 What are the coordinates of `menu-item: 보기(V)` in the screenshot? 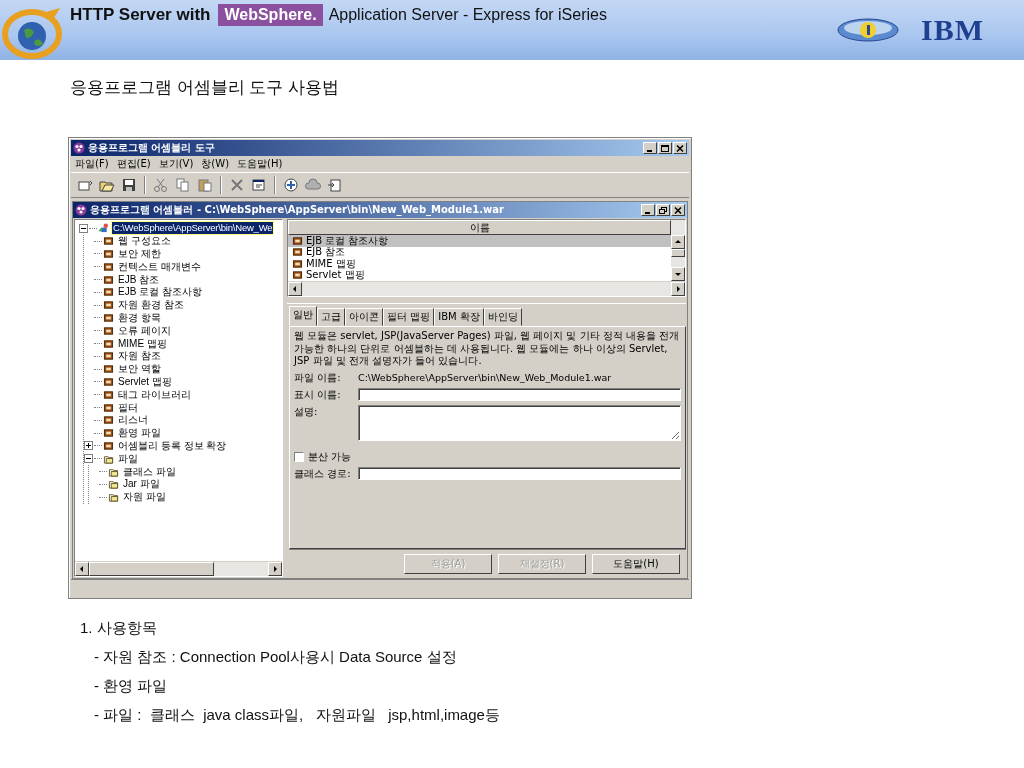 It's located at (176, 164).